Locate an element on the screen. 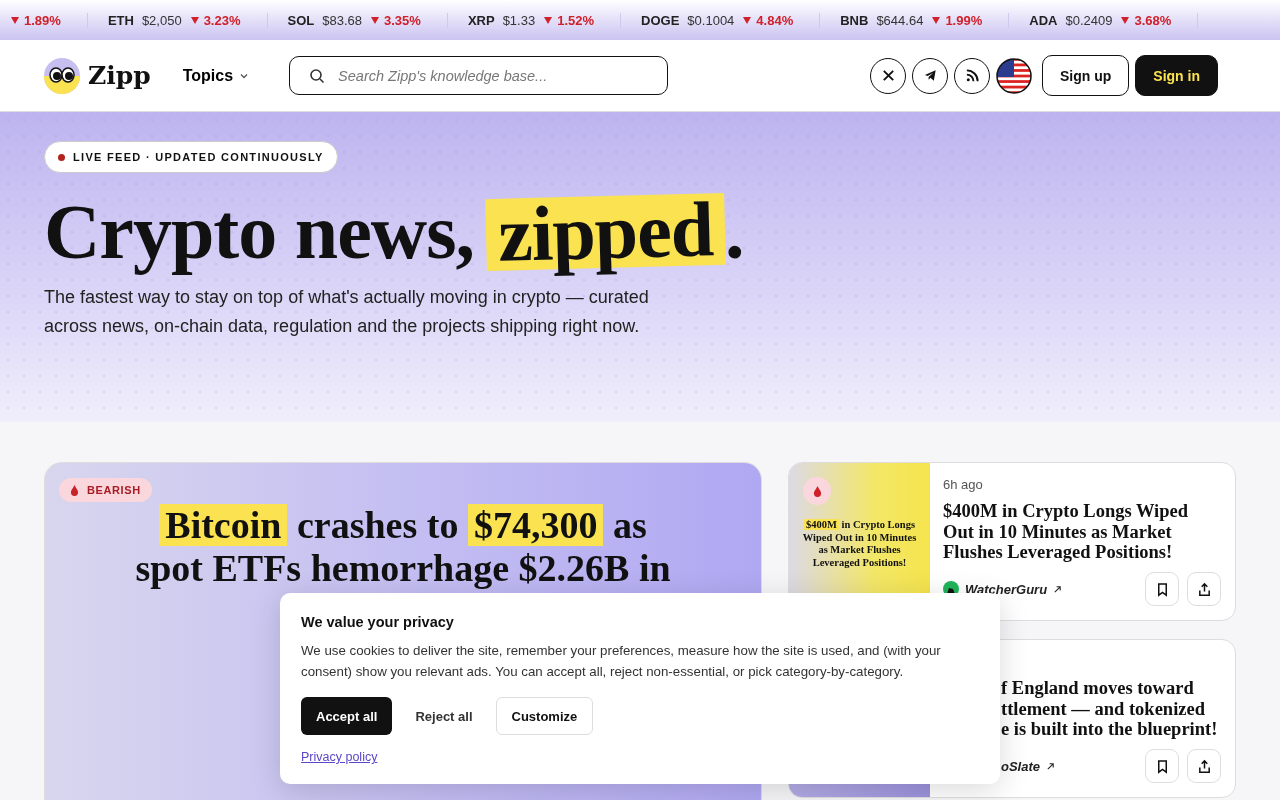 This screenshot has height=800, width=1280. featured-headline: Bitcoin crashes to $74,300 as spot ETFs hemorrhage $2.26B in is located at coordinates (403, 547).